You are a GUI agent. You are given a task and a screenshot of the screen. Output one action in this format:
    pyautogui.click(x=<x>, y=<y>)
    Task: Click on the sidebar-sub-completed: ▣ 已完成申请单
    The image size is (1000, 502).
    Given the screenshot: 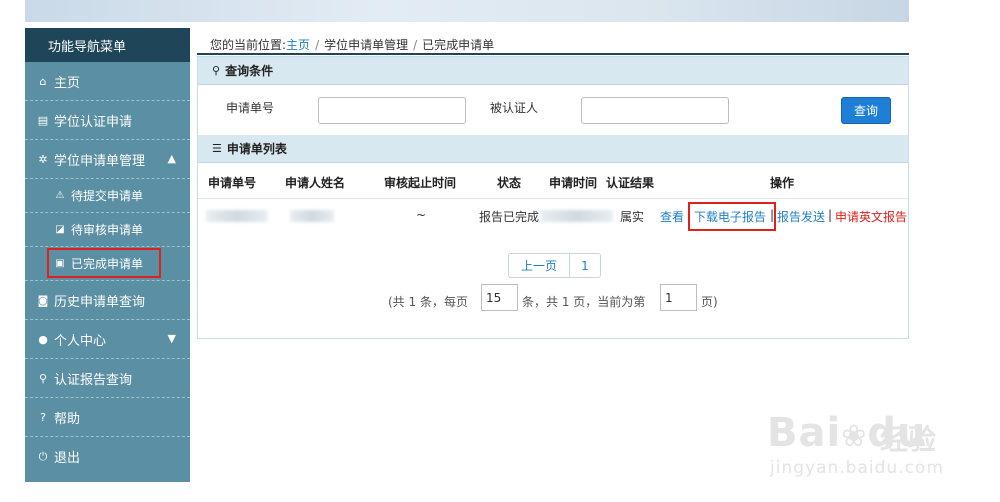 What is the action you would take?
    pyautogui.click(x=107, y=264)
    